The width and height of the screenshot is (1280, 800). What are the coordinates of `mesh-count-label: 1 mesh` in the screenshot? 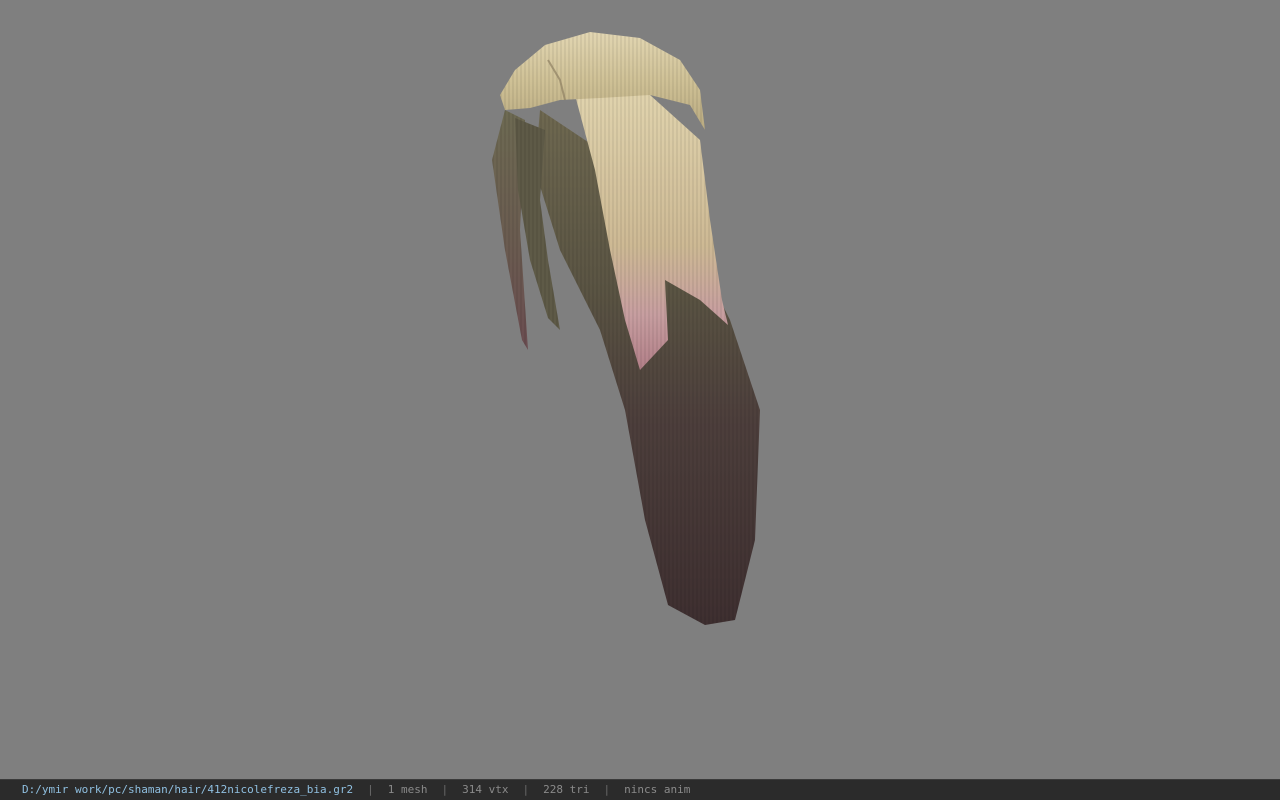 It's located at (407, 789).